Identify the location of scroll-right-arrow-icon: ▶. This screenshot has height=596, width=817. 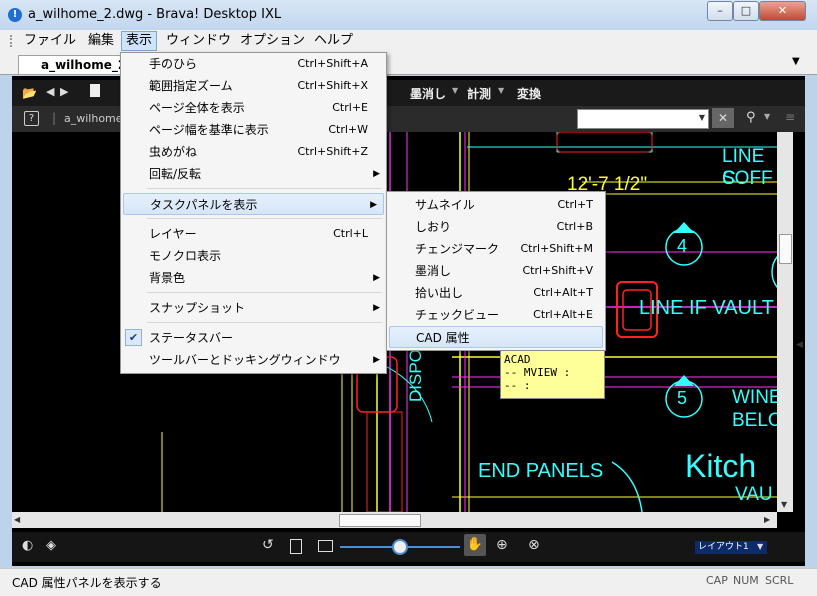
(767, 519).